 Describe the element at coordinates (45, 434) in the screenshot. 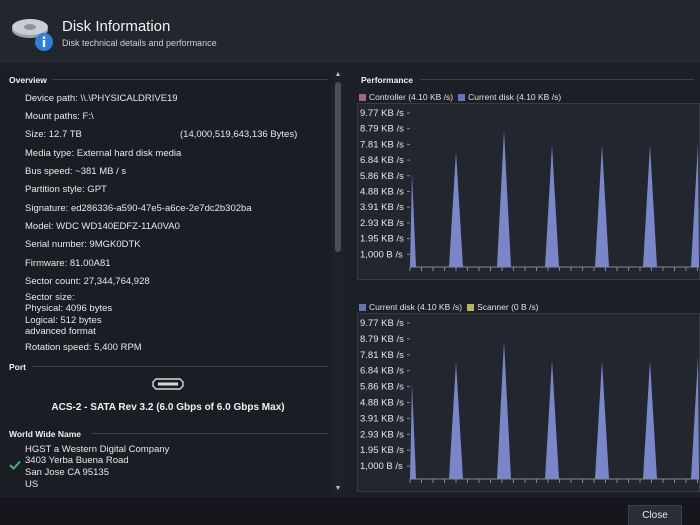

I see `wwn-heading: World Wide Name` at that location.